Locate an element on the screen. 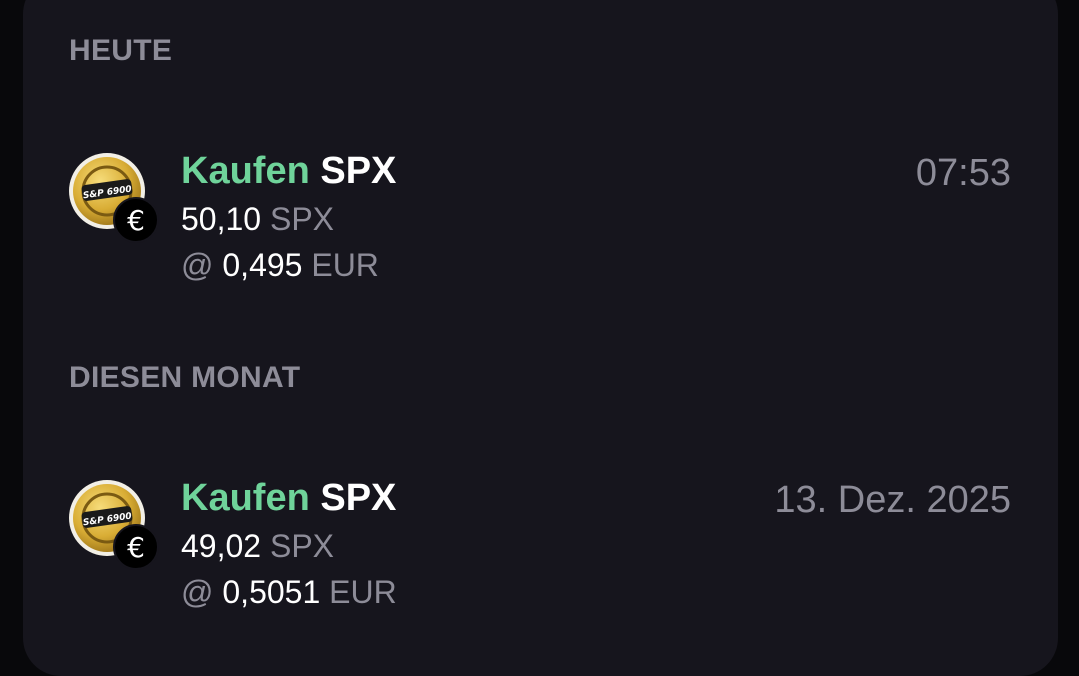 The width and height of the screenshot is (1079, 676). transaction-date: 13. Dez. 2025 is located at coordinates (892, 500).